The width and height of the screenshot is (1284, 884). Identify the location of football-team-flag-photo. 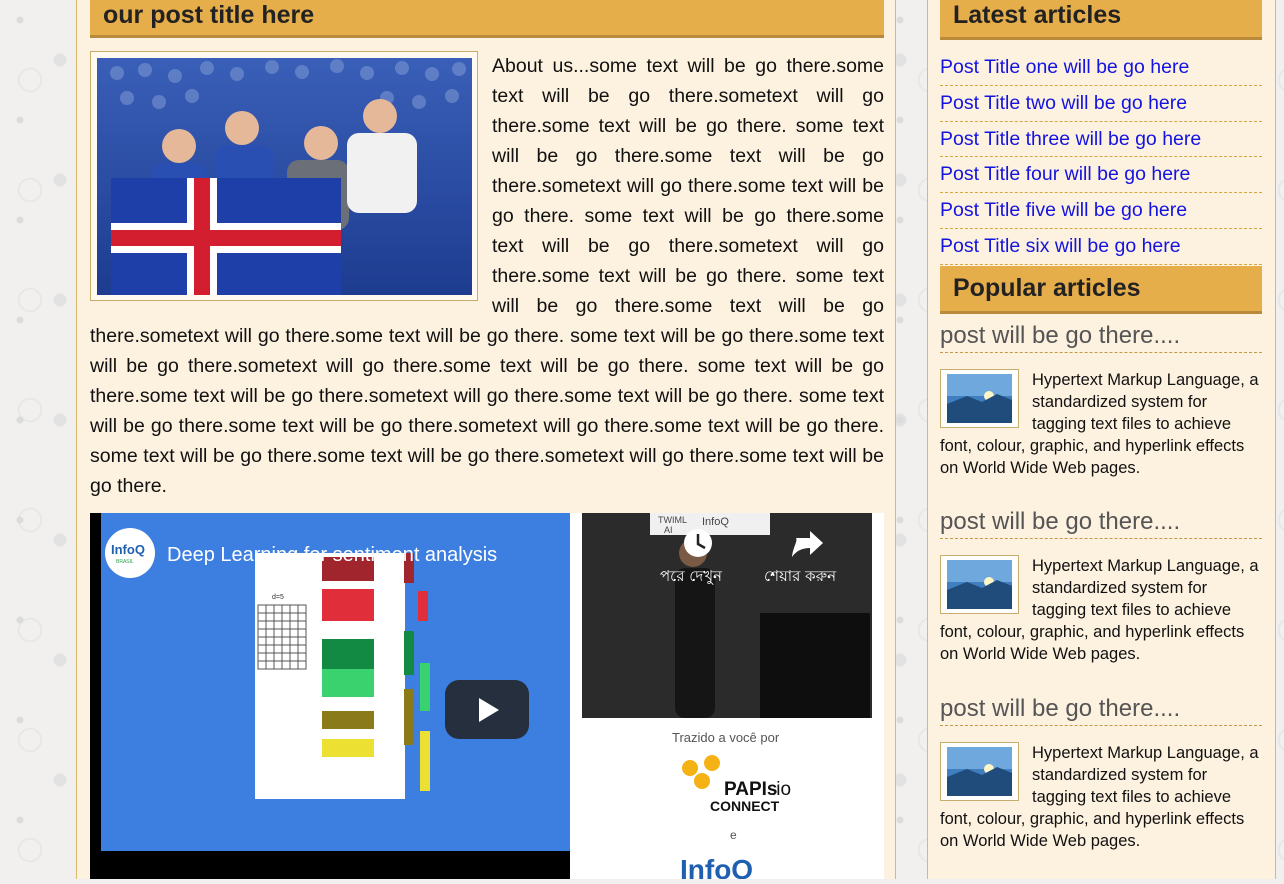
(284, 176).